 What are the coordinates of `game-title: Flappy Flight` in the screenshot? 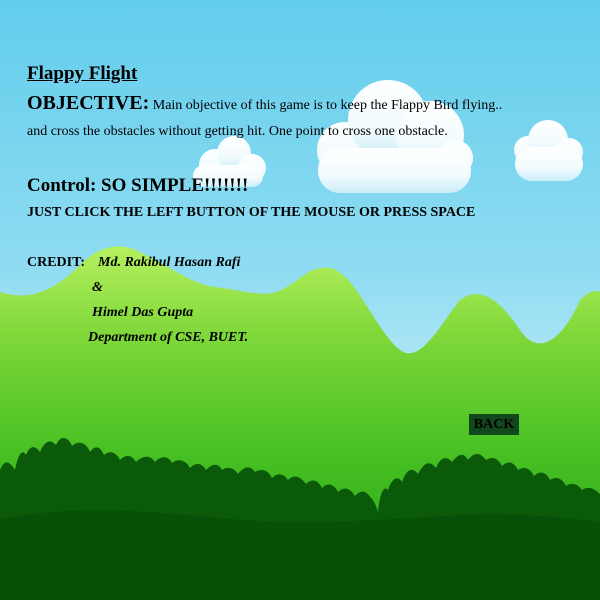 It's located at (82, 73).